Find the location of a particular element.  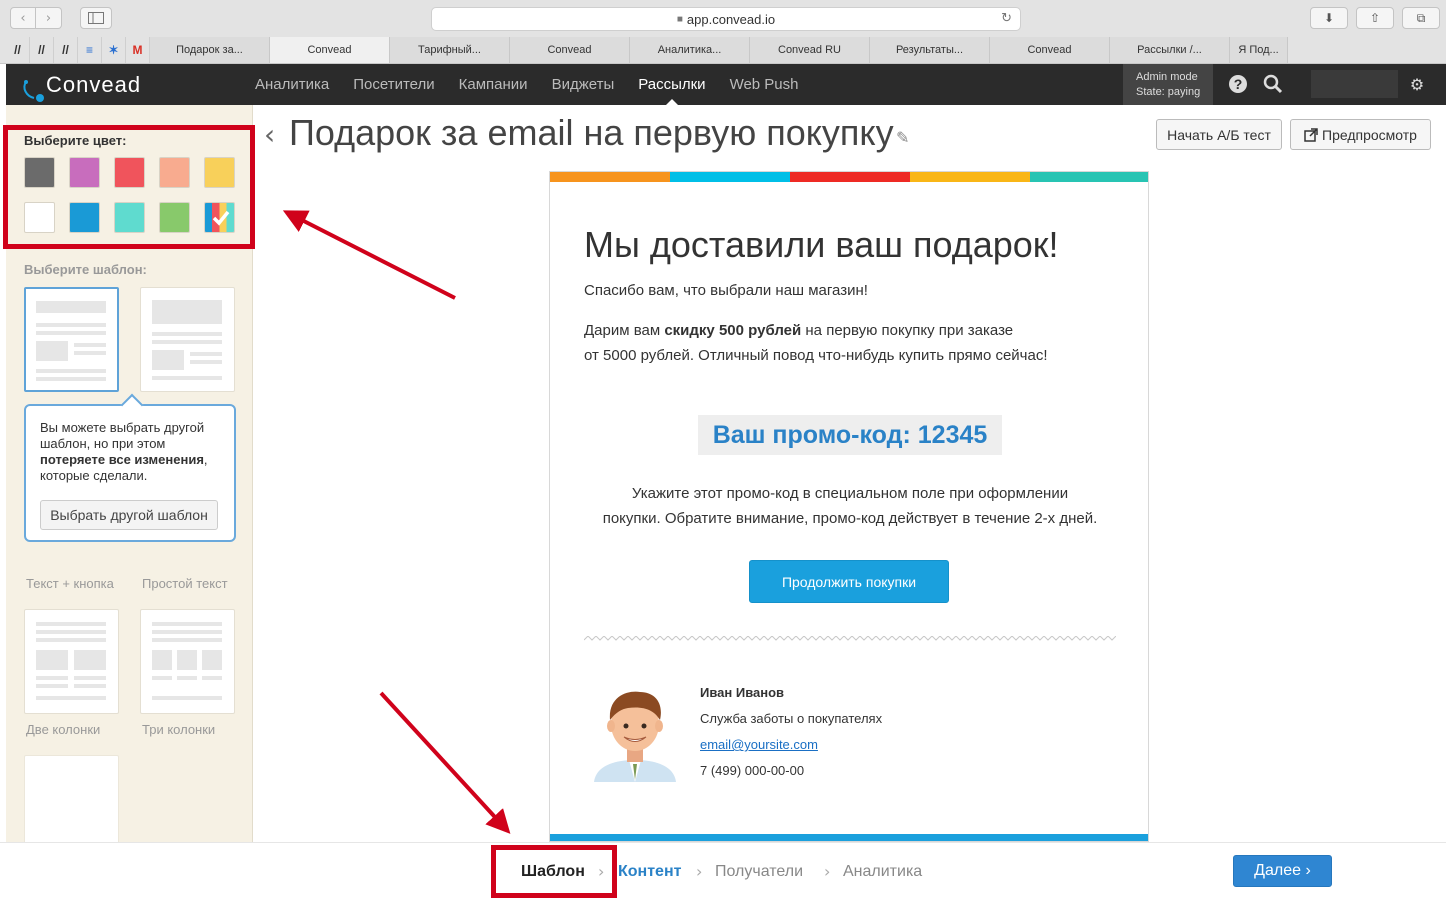

gear-icon: ⚙ is located at coordinates (1417, 84).